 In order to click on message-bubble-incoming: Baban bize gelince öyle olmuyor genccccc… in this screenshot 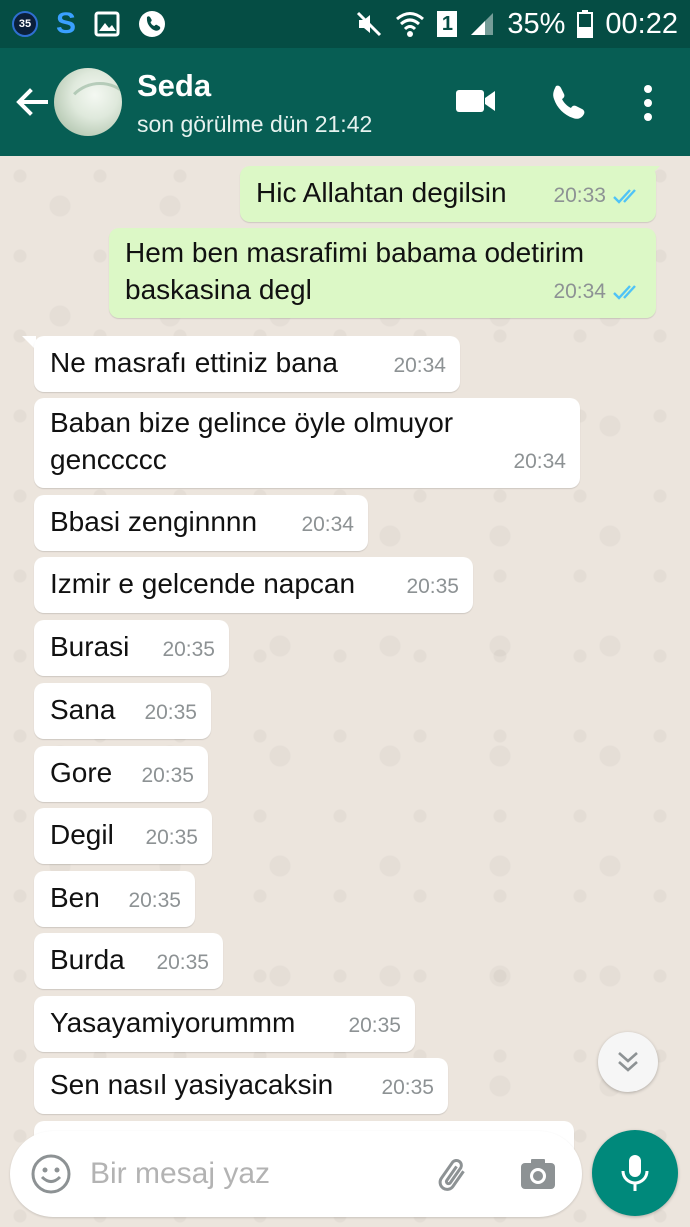, I will do `click(307, 443)`.